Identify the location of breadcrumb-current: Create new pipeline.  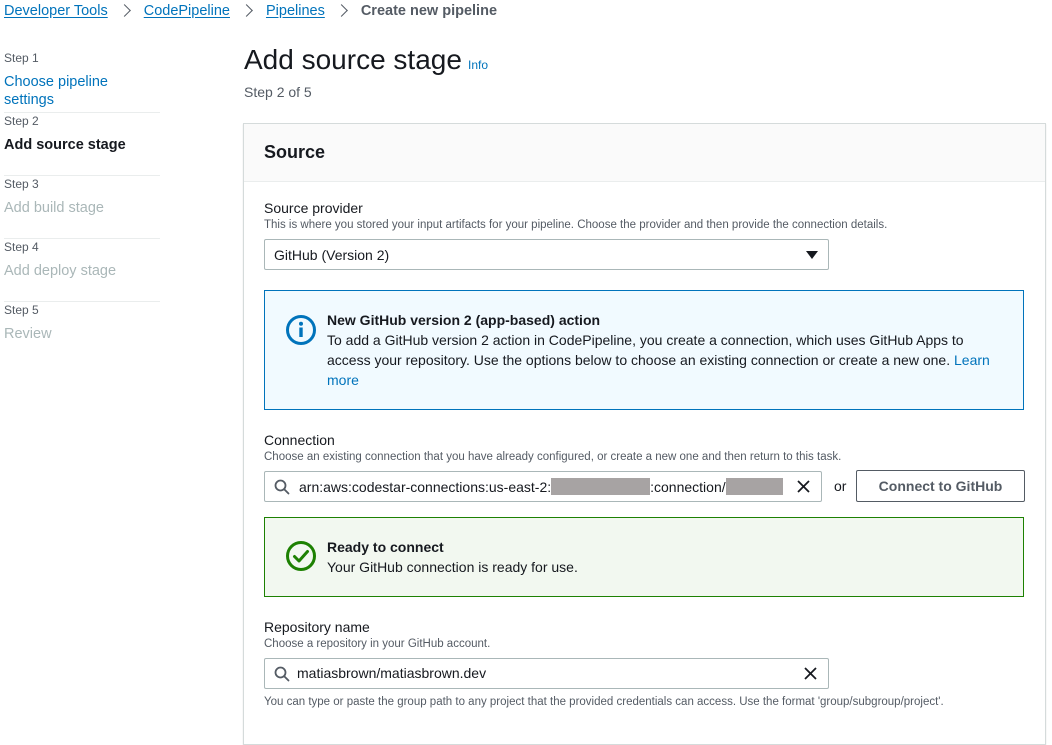
(429, 11).